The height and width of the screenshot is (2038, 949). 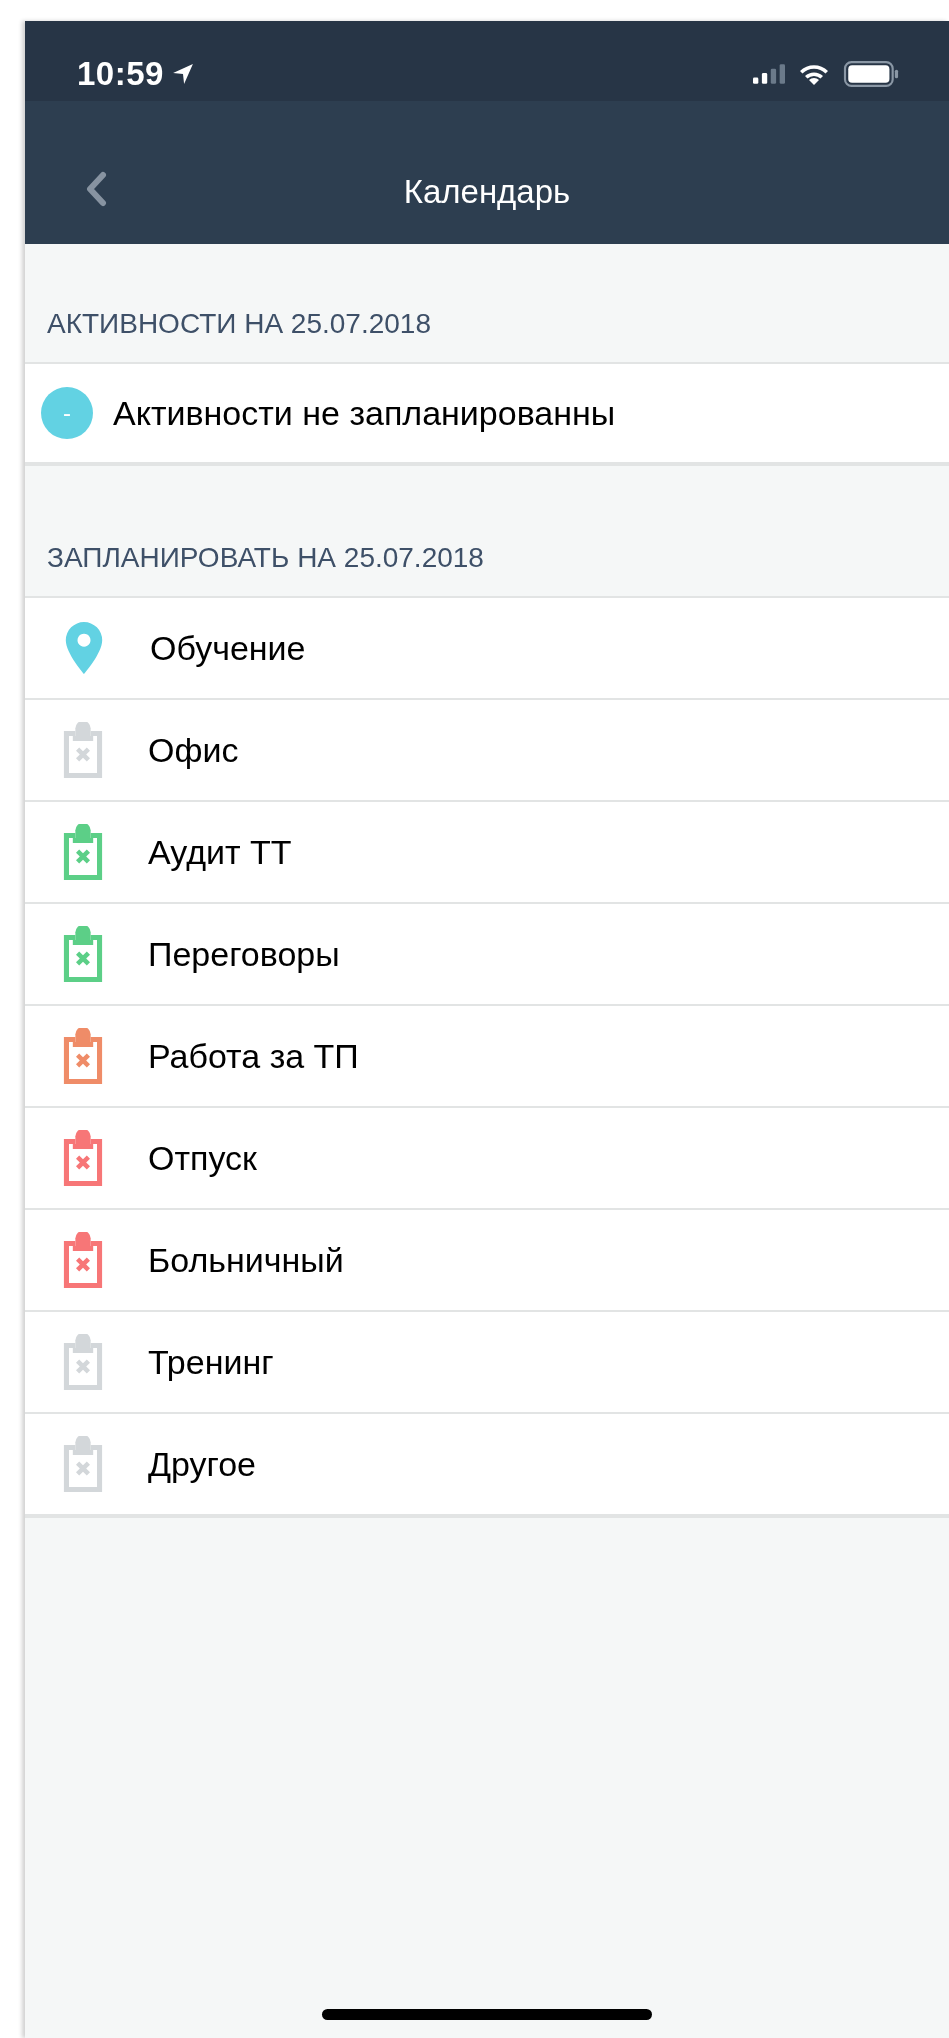 I want to click on location-arrow-icon, so click(x=182, y=73).